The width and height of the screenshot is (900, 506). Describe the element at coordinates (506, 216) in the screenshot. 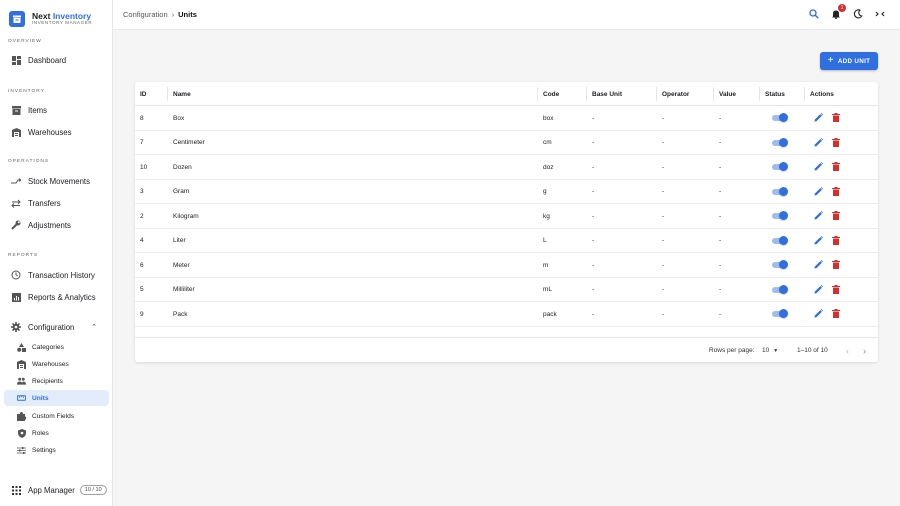

I see `table-row: 2 Kilogram kg - - -` at that location.